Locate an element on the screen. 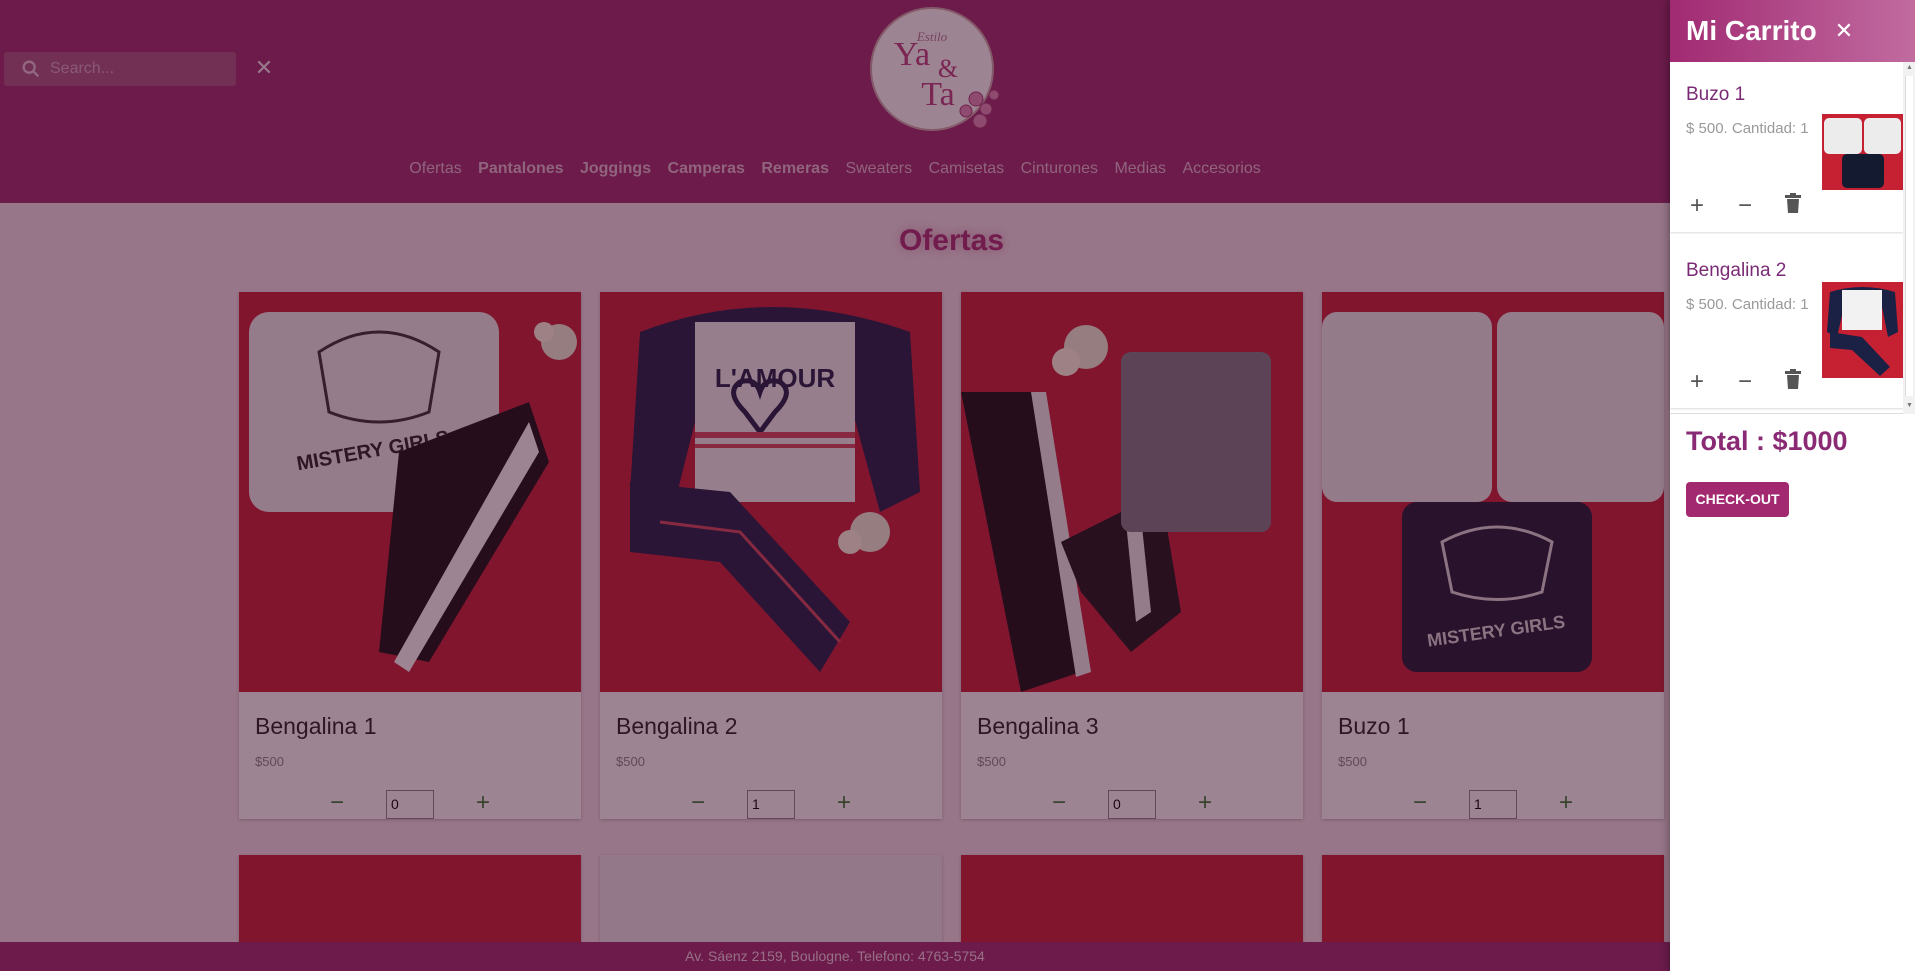 Image resolution: width=1915 pixels, height=971 pixels. close-icon: ✕ is located at coordinates (1844, 31).